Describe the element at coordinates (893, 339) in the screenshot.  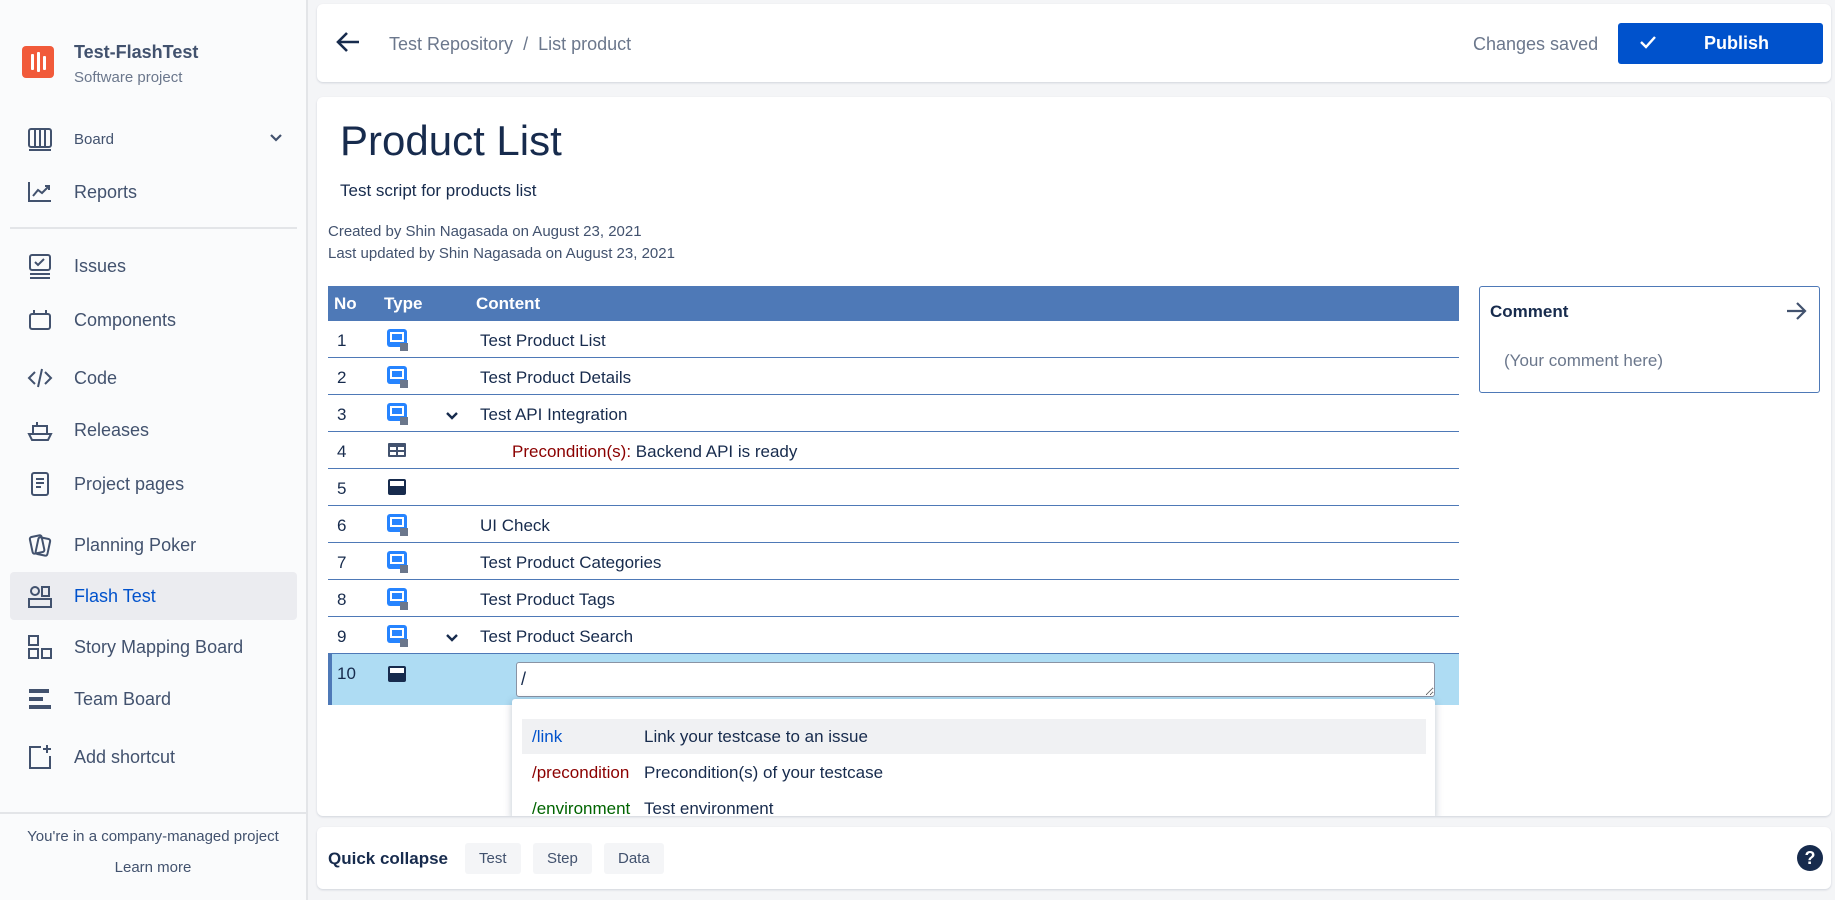
I see `table-row: 1 Test Product List` at that location.